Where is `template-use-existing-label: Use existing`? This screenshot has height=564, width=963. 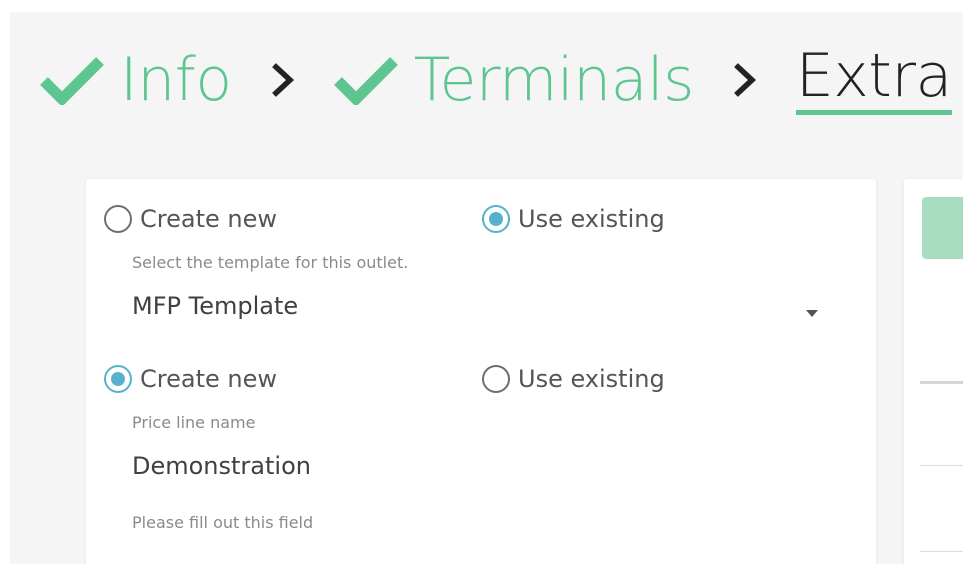
template-use-existing-label: Use existing is located at coordinates (591, 219).